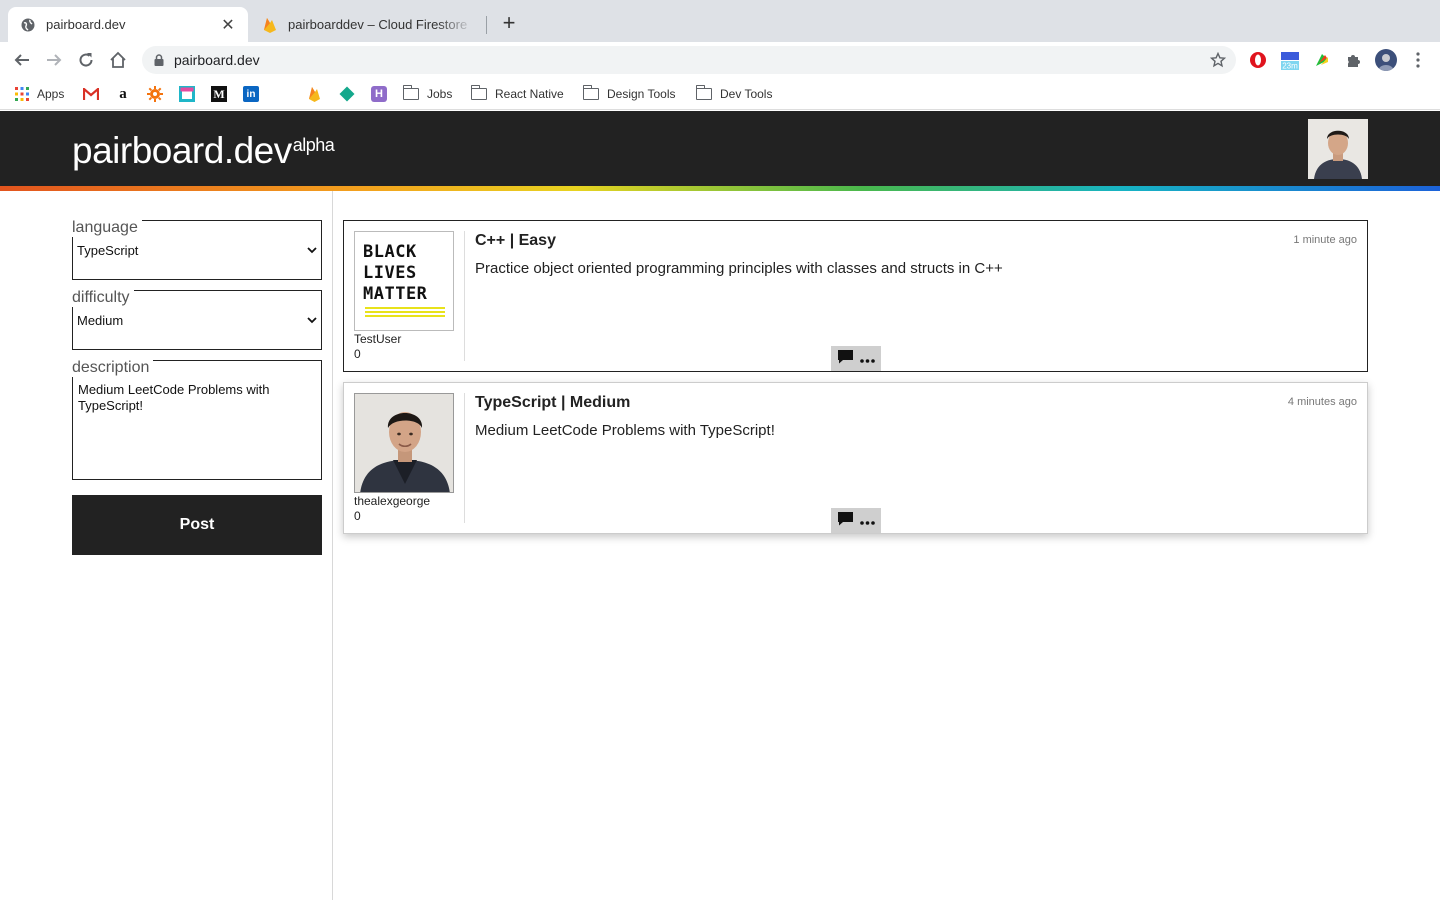  Describe the element at coordinates (641, 94) in the screenshot. I see `bookmark-label: Design Tools` at that location.